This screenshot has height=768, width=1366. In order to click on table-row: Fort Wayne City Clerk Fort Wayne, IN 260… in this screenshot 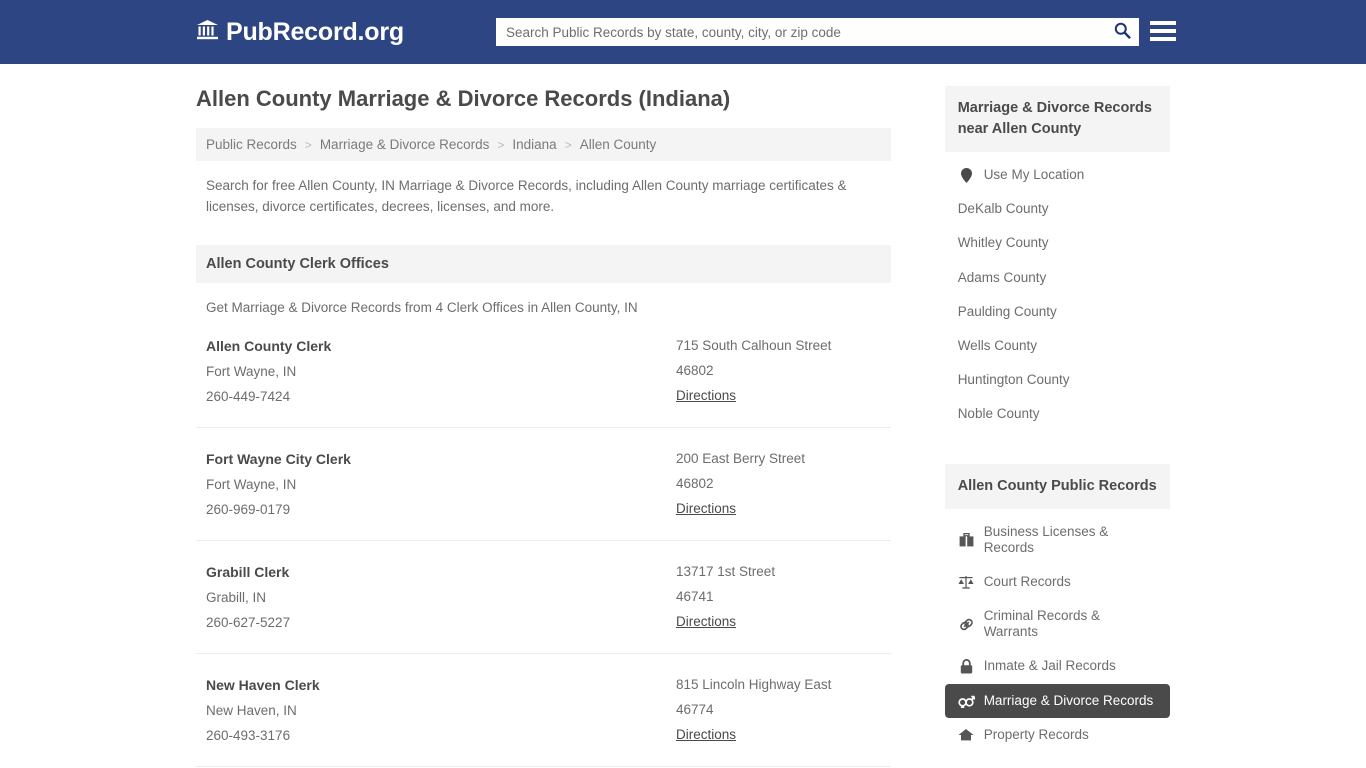, I will do `click(543, 484)`.